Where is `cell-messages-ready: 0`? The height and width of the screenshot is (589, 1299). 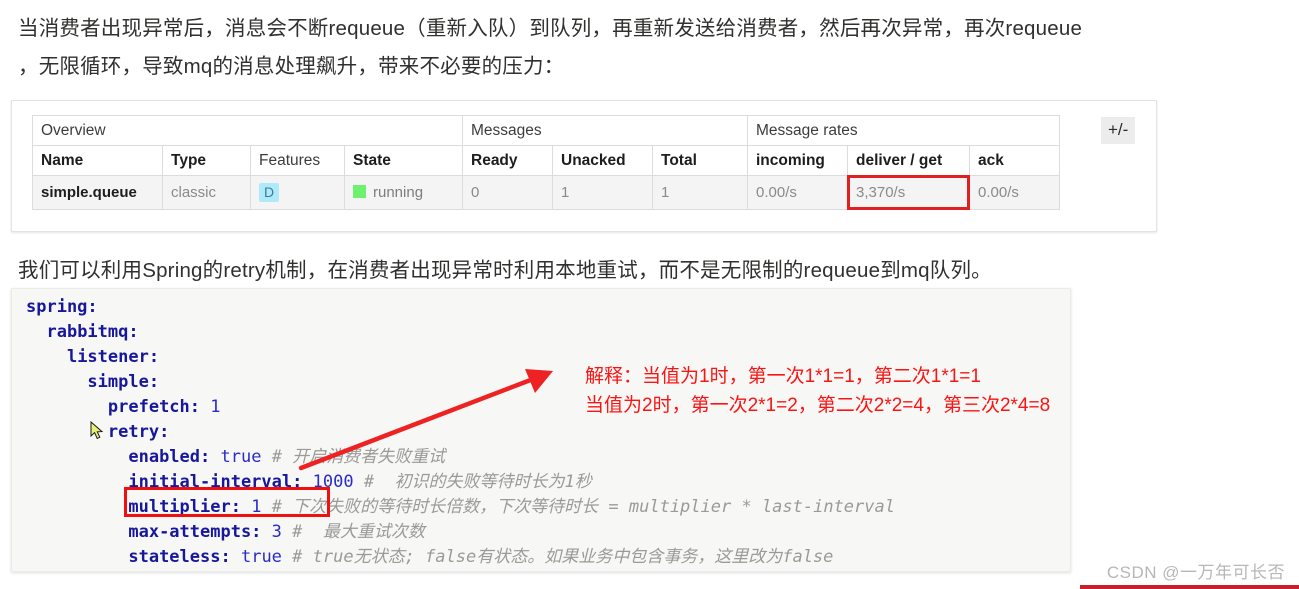
cell-messages-ready: 0 is located at coordinates (507, 192).